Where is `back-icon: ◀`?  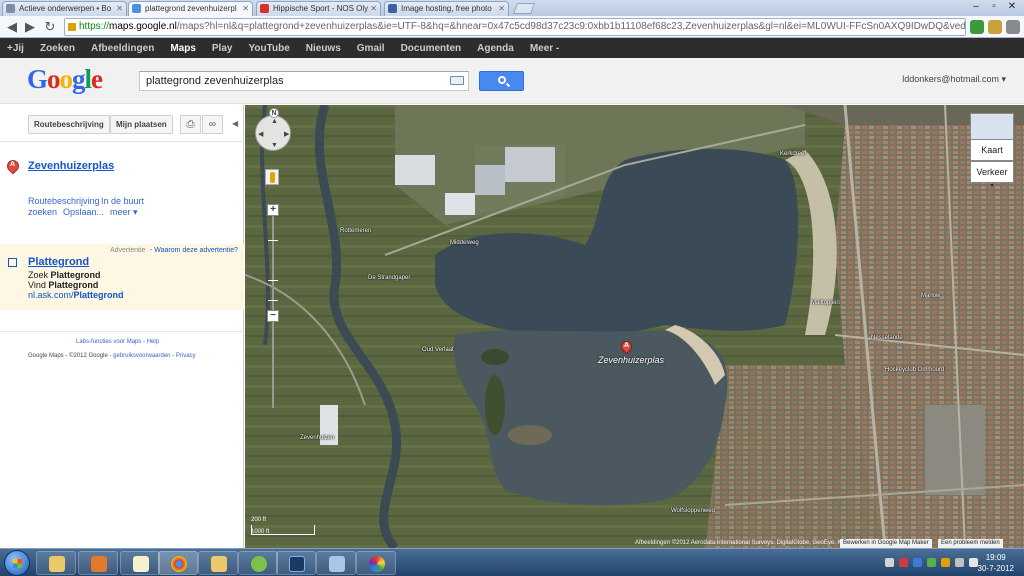
back-icon: ◀ is located at coordinates (12, 27).